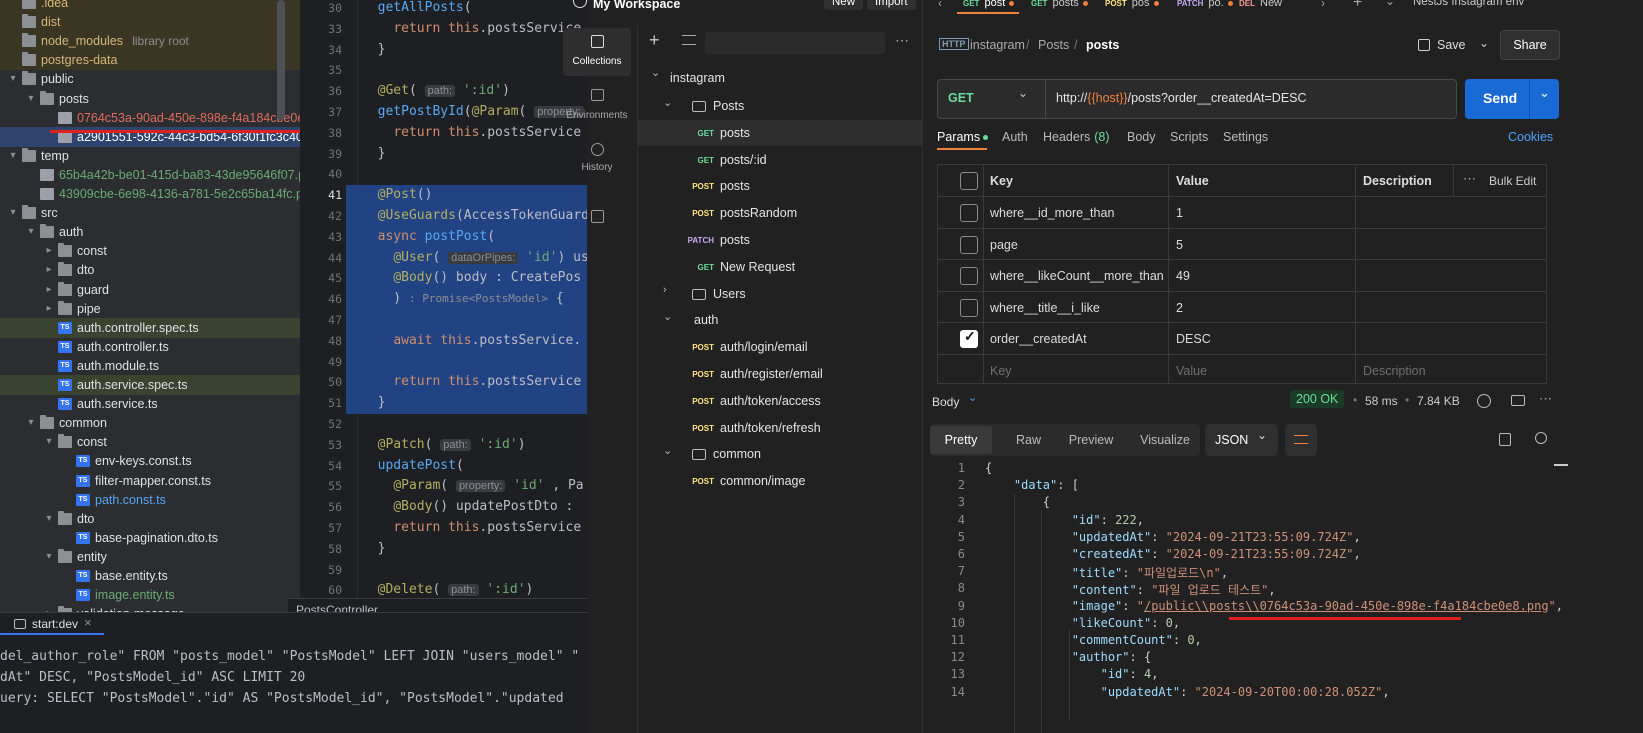 The height and width of the screenshot is (733, 1643). Describe the element at coordinates (150, 213) in the screenshot. I see `tree-item: ▾ src` at that location.